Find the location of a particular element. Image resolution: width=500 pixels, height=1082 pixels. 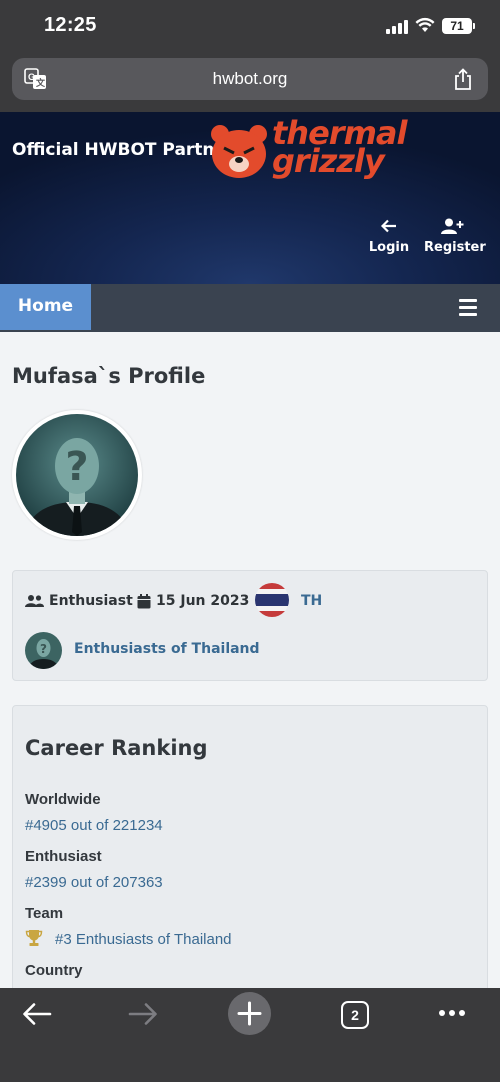

main-navbar: Home is located at coordinates (250, 308).